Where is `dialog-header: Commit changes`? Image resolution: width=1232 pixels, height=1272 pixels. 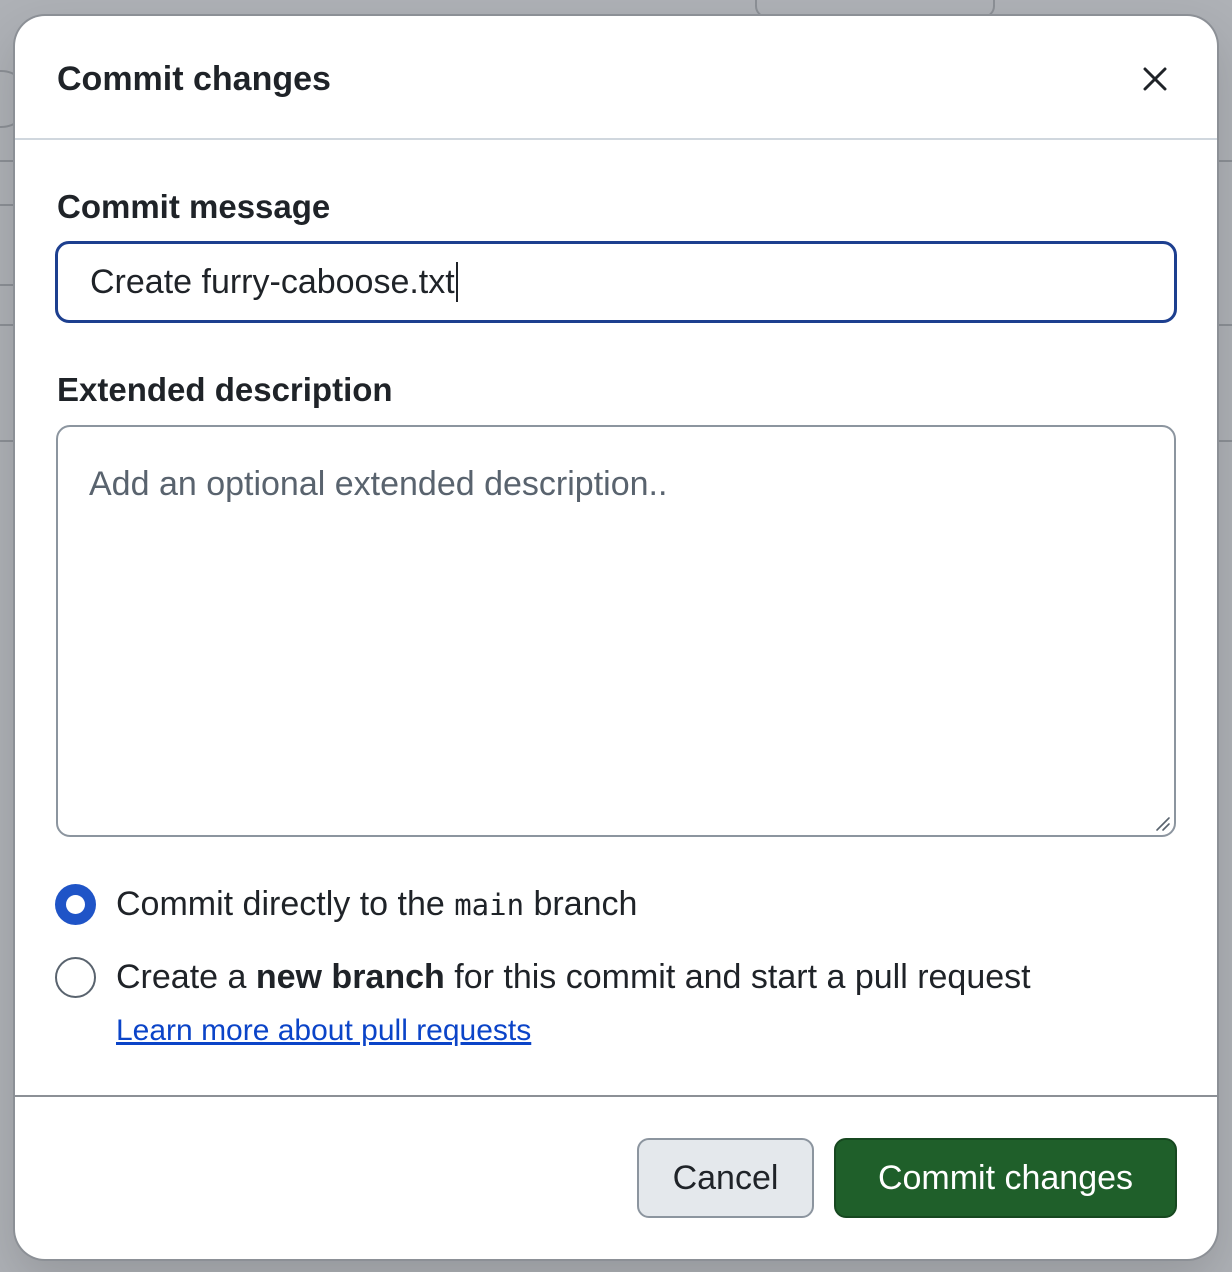
dialog-header: Commit changes is located at coordinates (616, 78).